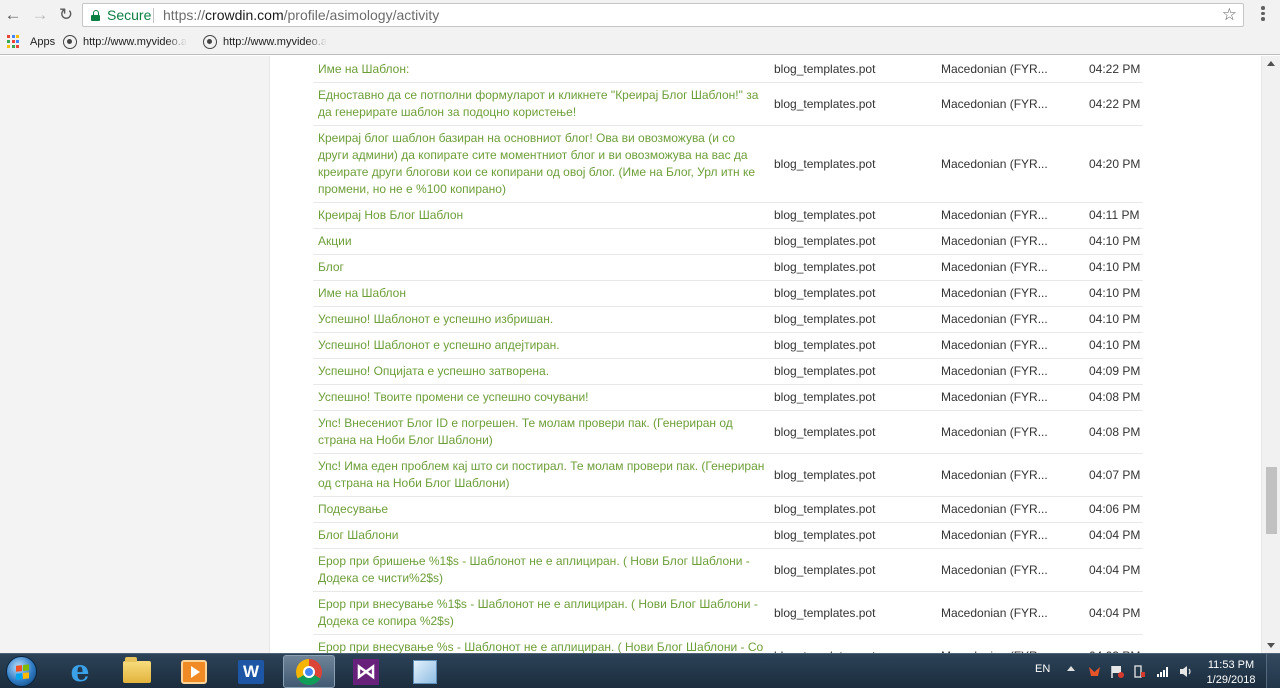 The width and height of the screenshot is (1280, 688). What do you see at coordinates (1117, 671) in the screenshot?
I see `tray-flag-icon` at bounding box center [1117, 671].